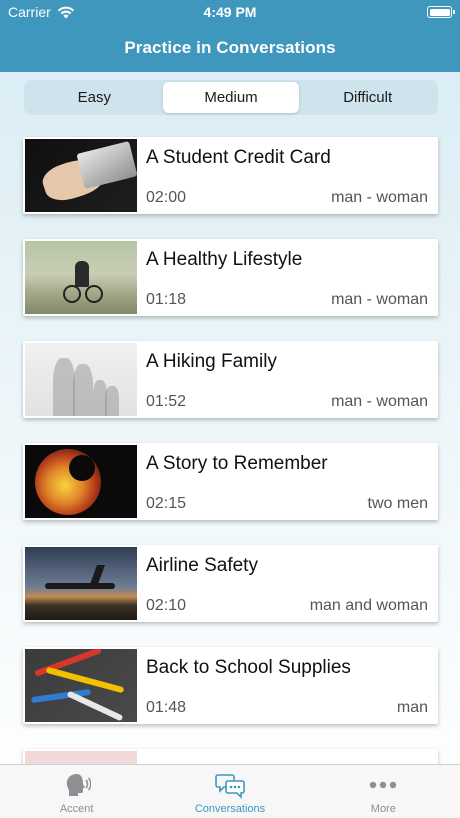 The height and width of the screenshot is (818, 460). I want to click on tab-label: More, so click(383, 809).